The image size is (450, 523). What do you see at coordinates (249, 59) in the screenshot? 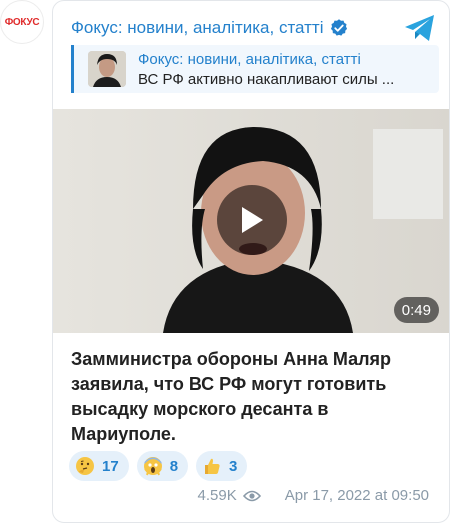
I see `quote-title: Фокус: новини, аналітика, статті` at bounding box center [249, 59].